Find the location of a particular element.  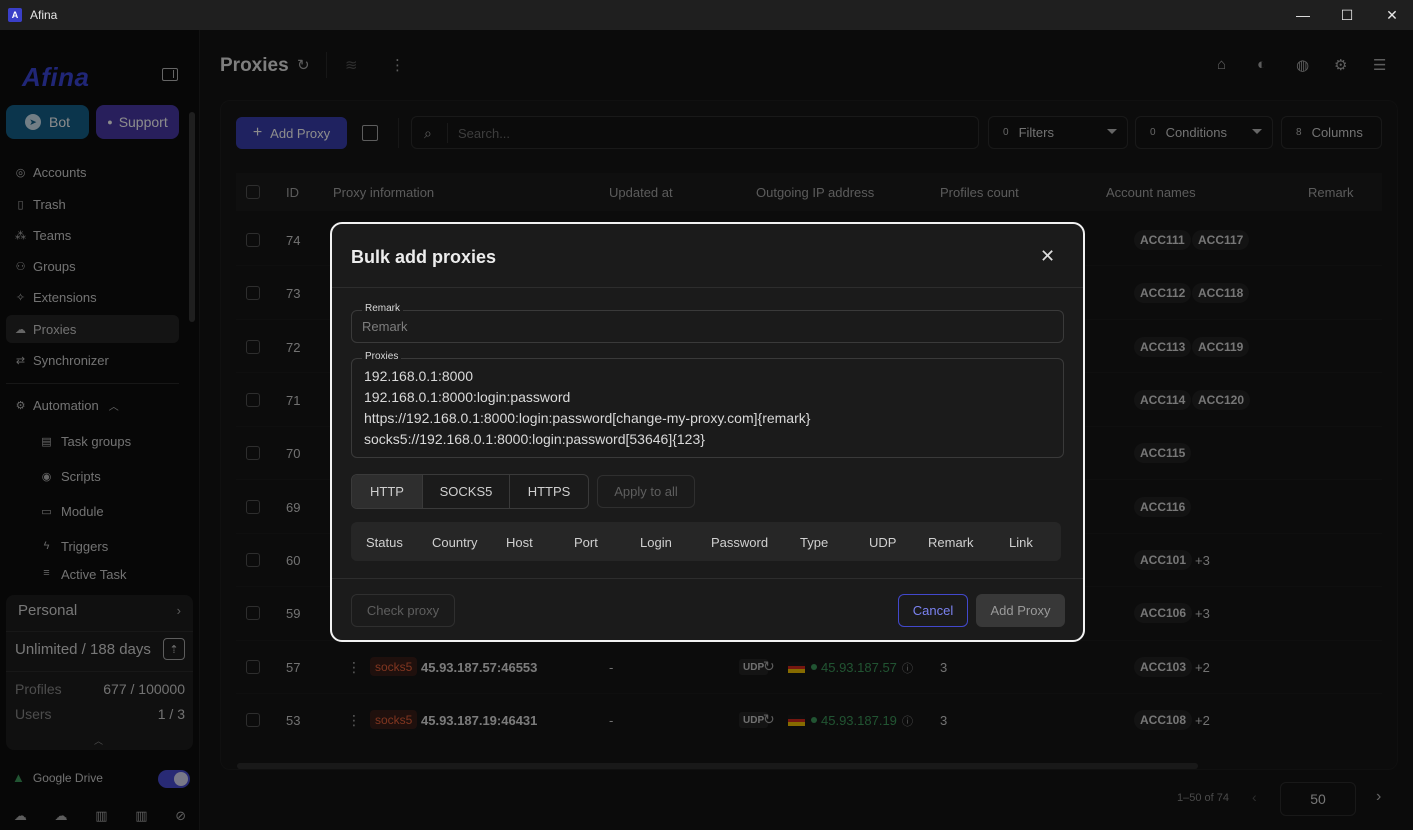

col-port: Port is located at coordinates (586, 542).